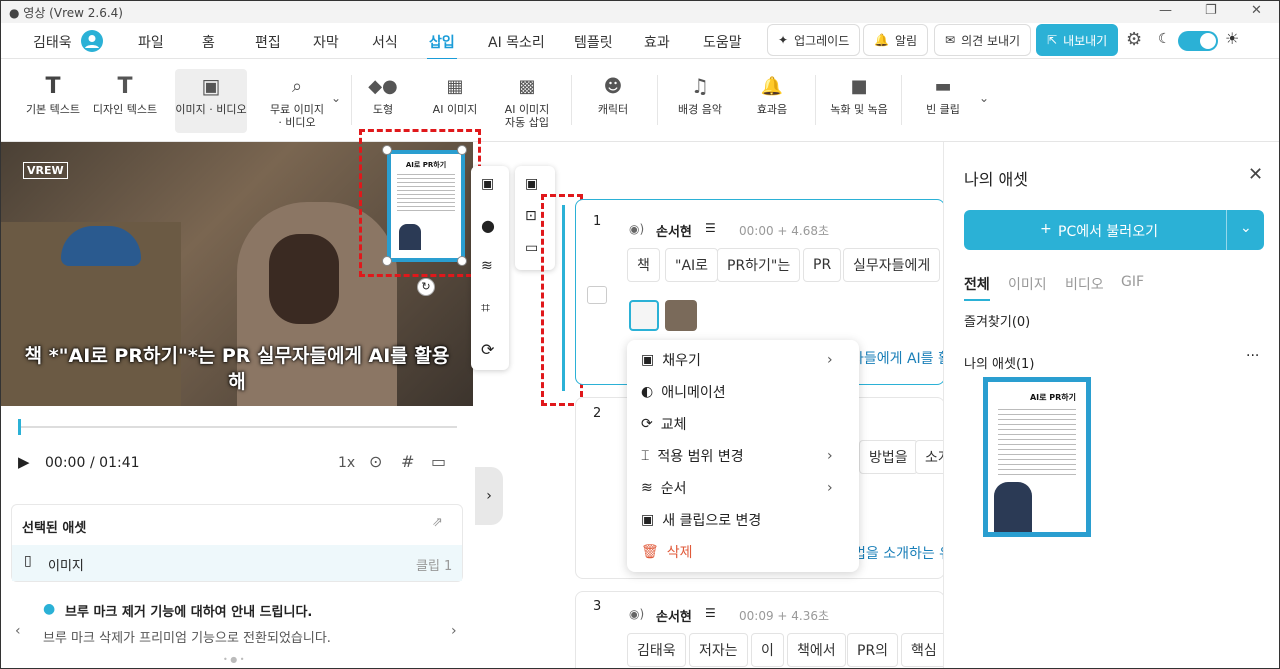 Image resolution: width=1280 pixels, height=669 pixels. Describe the element at coordinates (977, 287) in the screenshot. I see `tab-all: 전체` at that location.